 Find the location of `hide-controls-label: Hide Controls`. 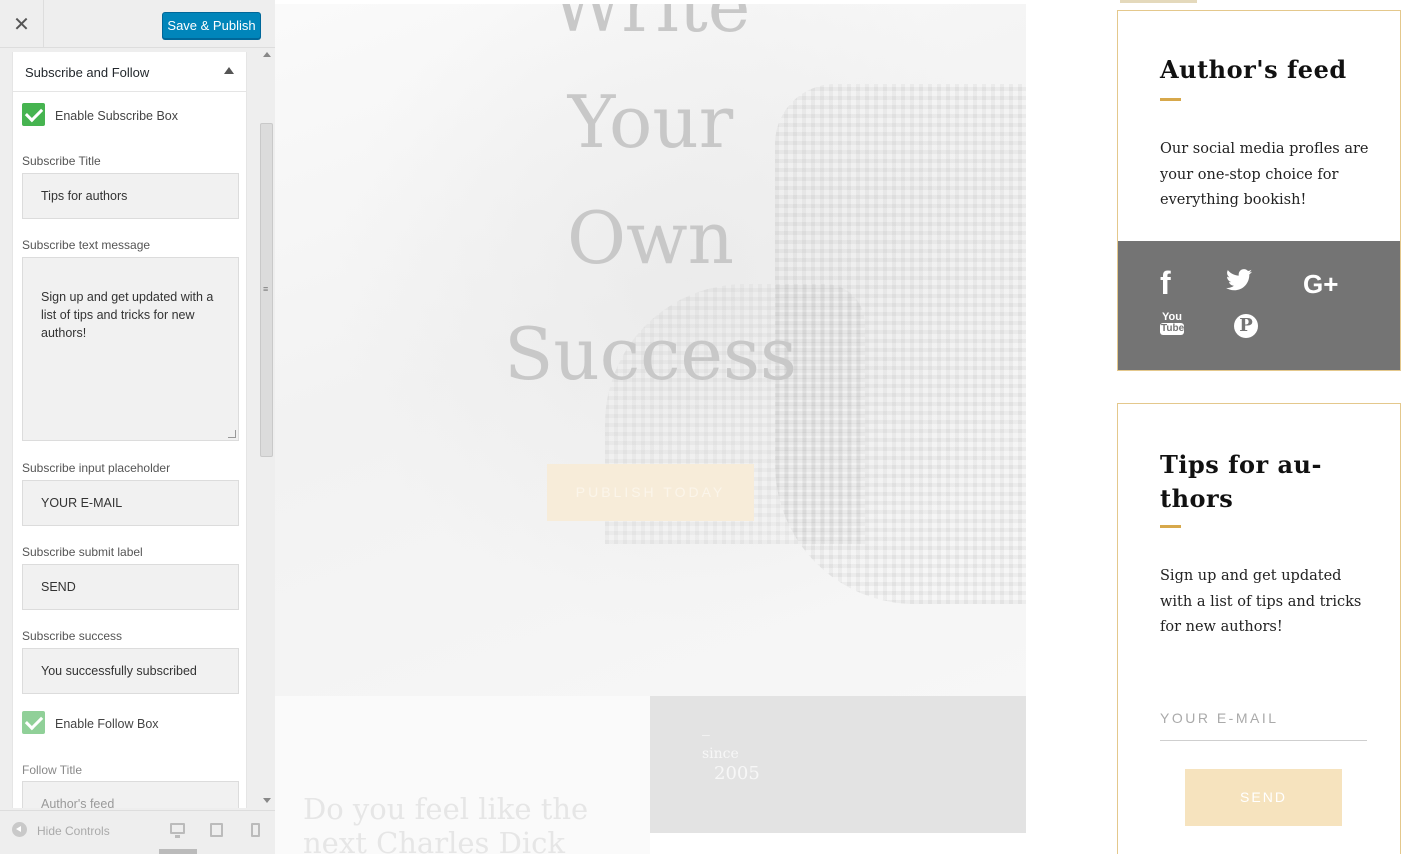

hide-controls-label: Hide Controls is located at coordinates (73, 831).